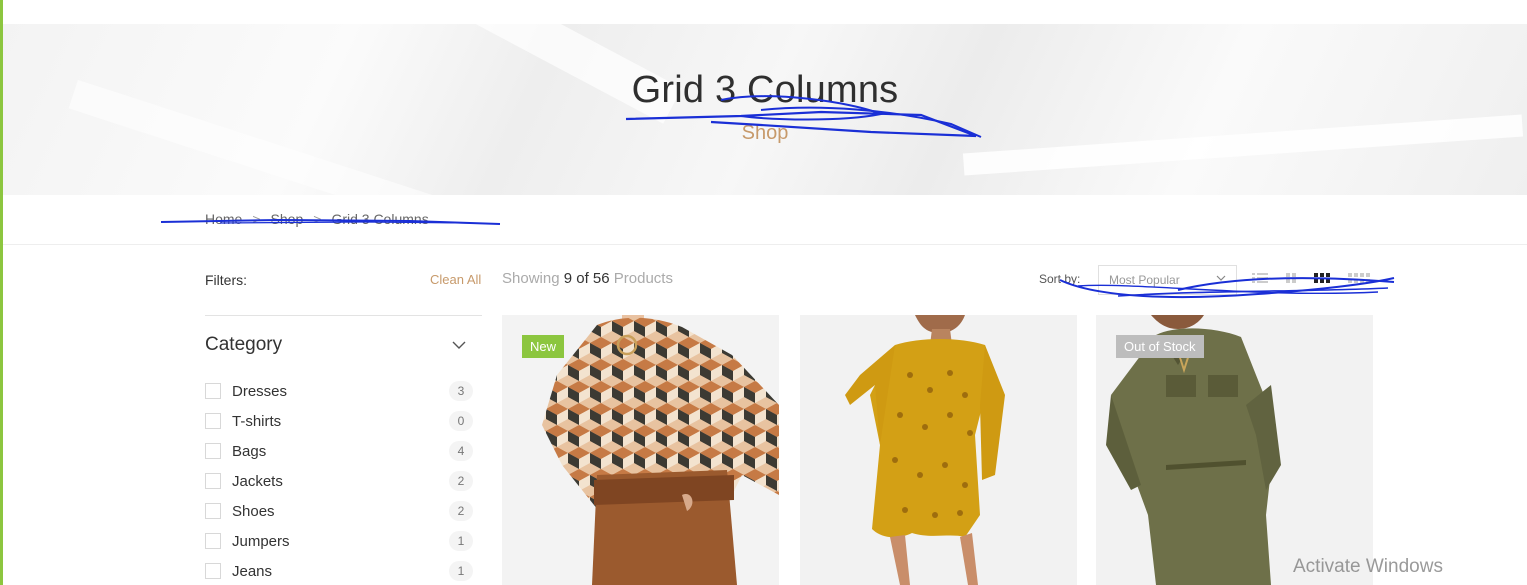  I want to click on results-count: Showing 9 of 56 Products, so click(587, 278).